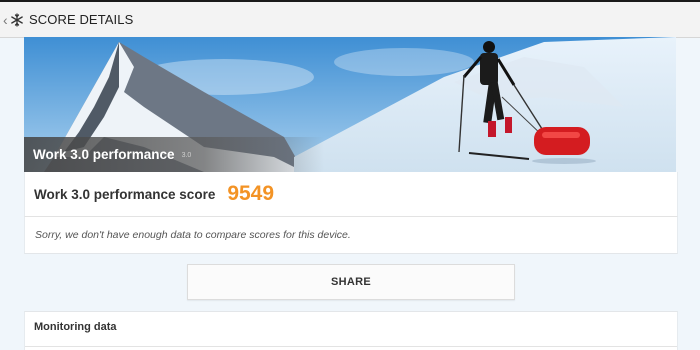 The height and width of the screenshot is (350, 700). I want to click on hero-caption: Work 3.0 performance 3.0, so click(174, 154).